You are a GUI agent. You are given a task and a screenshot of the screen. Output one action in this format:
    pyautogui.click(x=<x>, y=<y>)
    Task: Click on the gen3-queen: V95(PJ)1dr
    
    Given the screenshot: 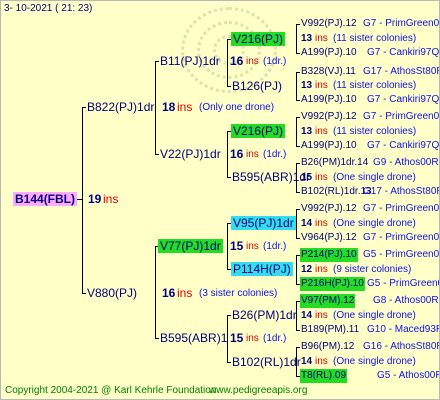 What is the action you would take?
    pyautogui.click(x=263, y=223)
    